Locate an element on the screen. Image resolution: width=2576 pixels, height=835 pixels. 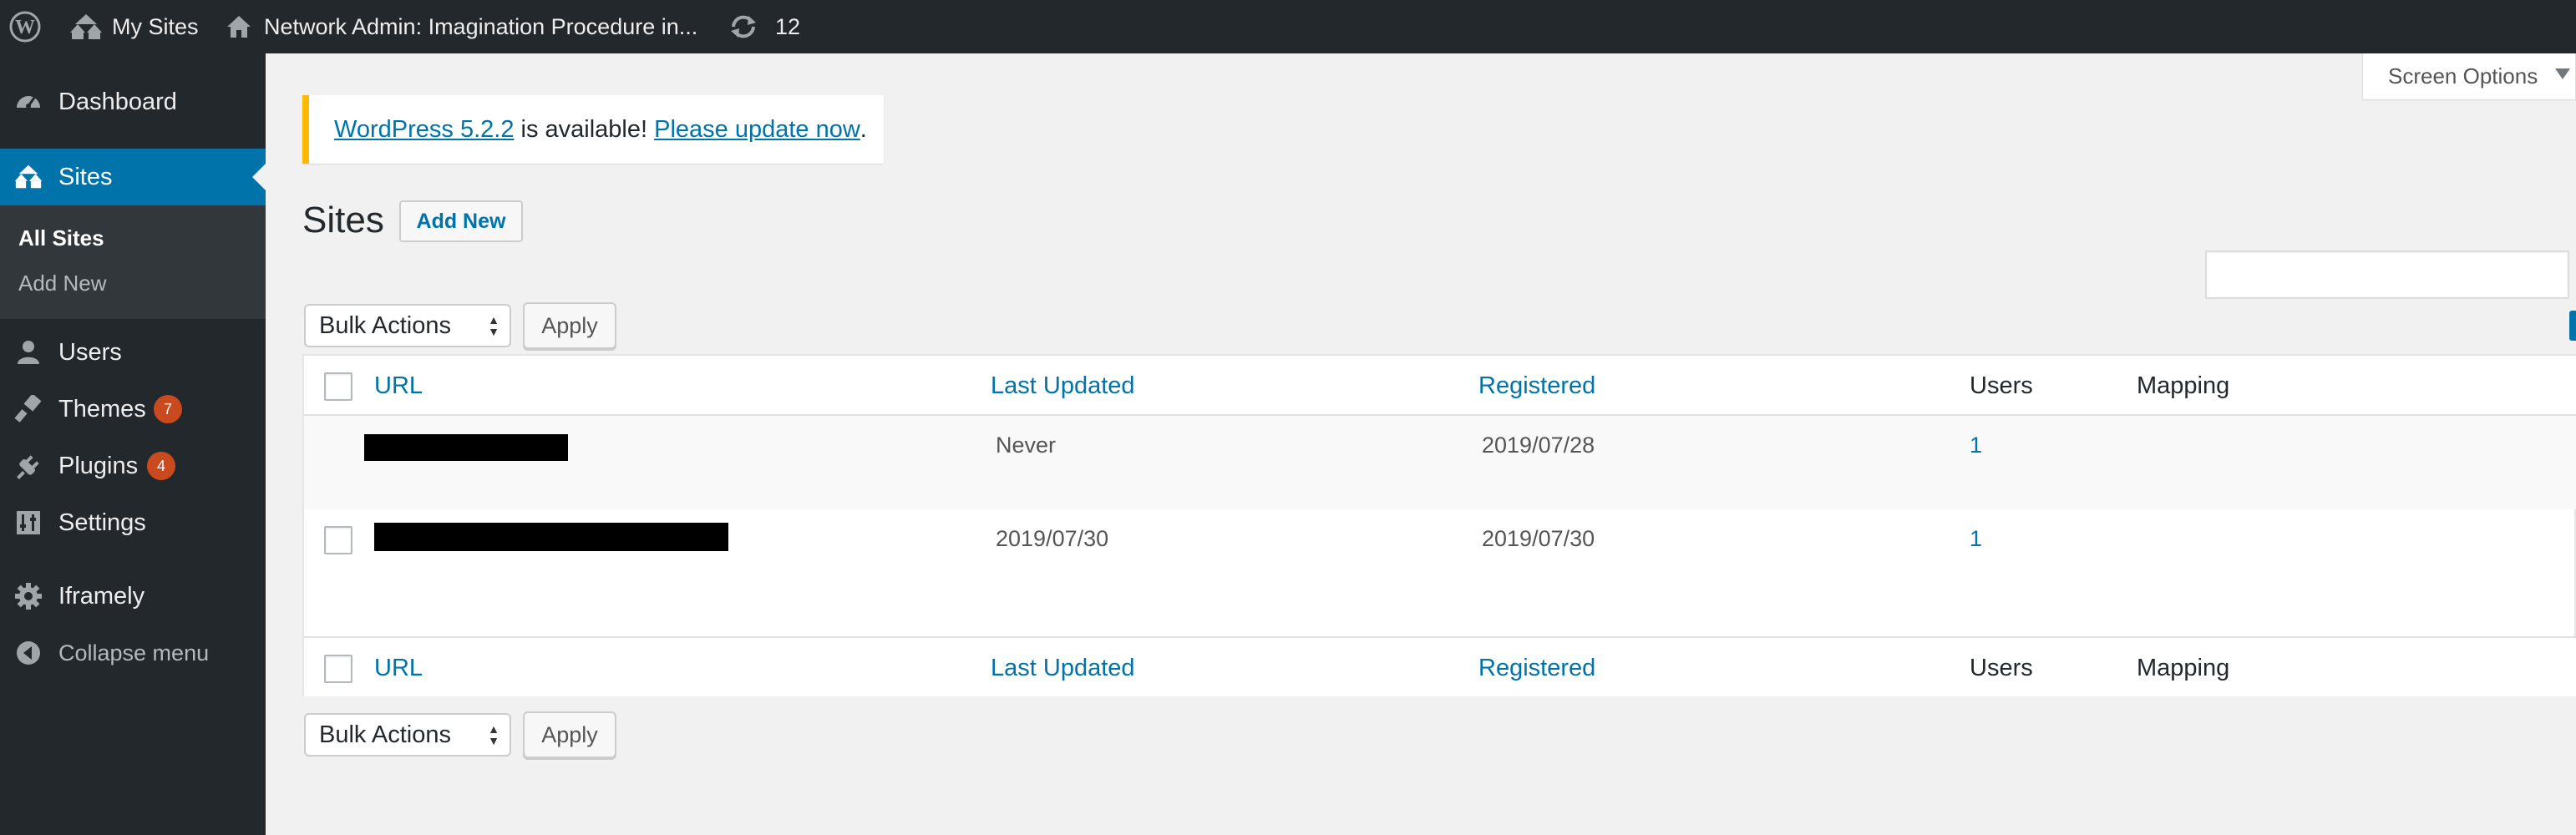
notice-text: is available! is located at coordinates (584, 129).